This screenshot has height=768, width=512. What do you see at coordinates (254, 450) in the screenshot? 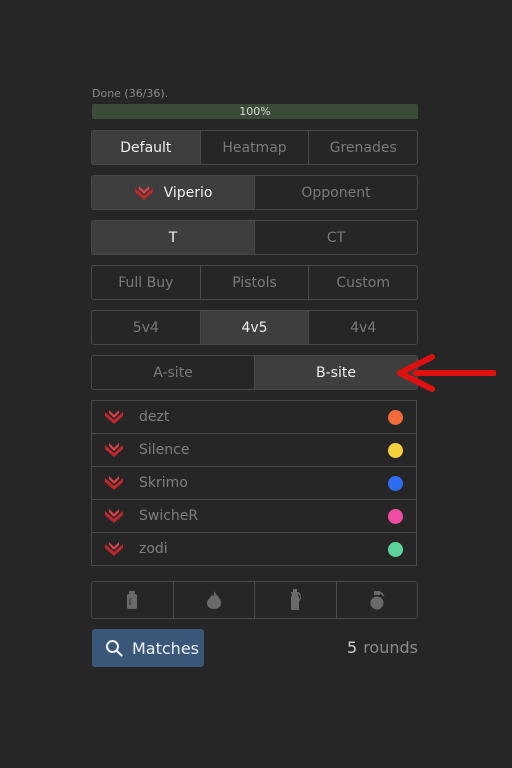
I see `player-row: Silence` at bounding box center [254, 450].